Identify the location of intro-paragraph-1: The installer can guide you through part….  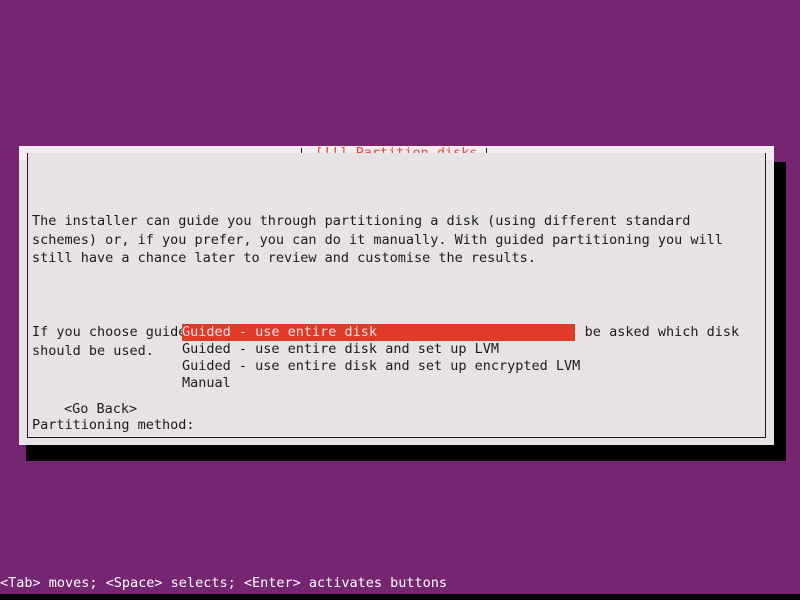
(377, 239).